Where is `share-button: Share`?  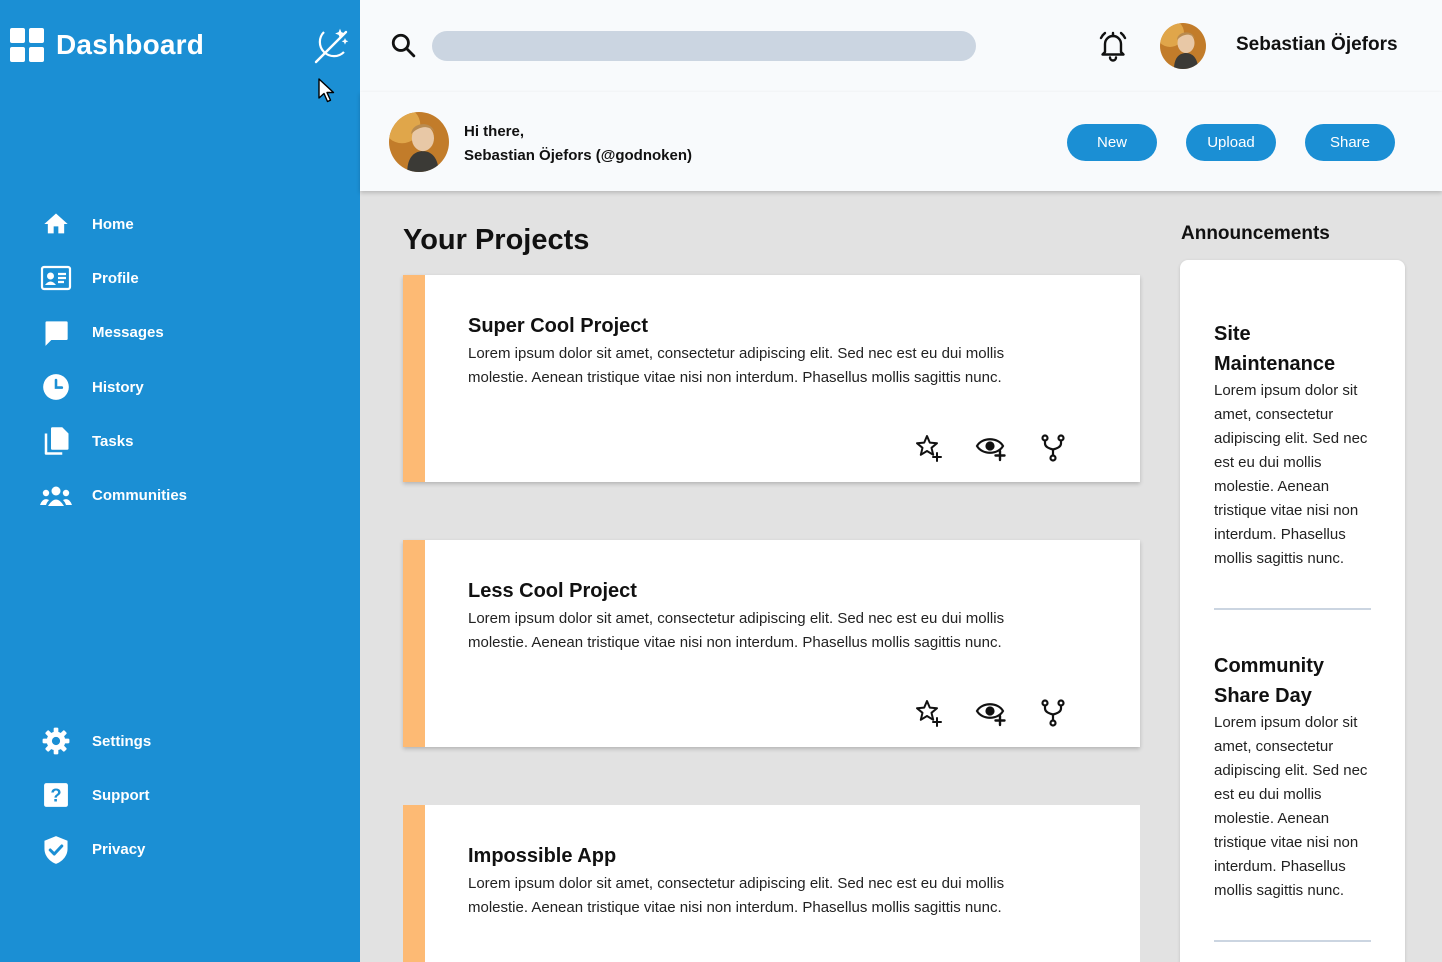
share-button: Share is located at coordinates (1350, 142).